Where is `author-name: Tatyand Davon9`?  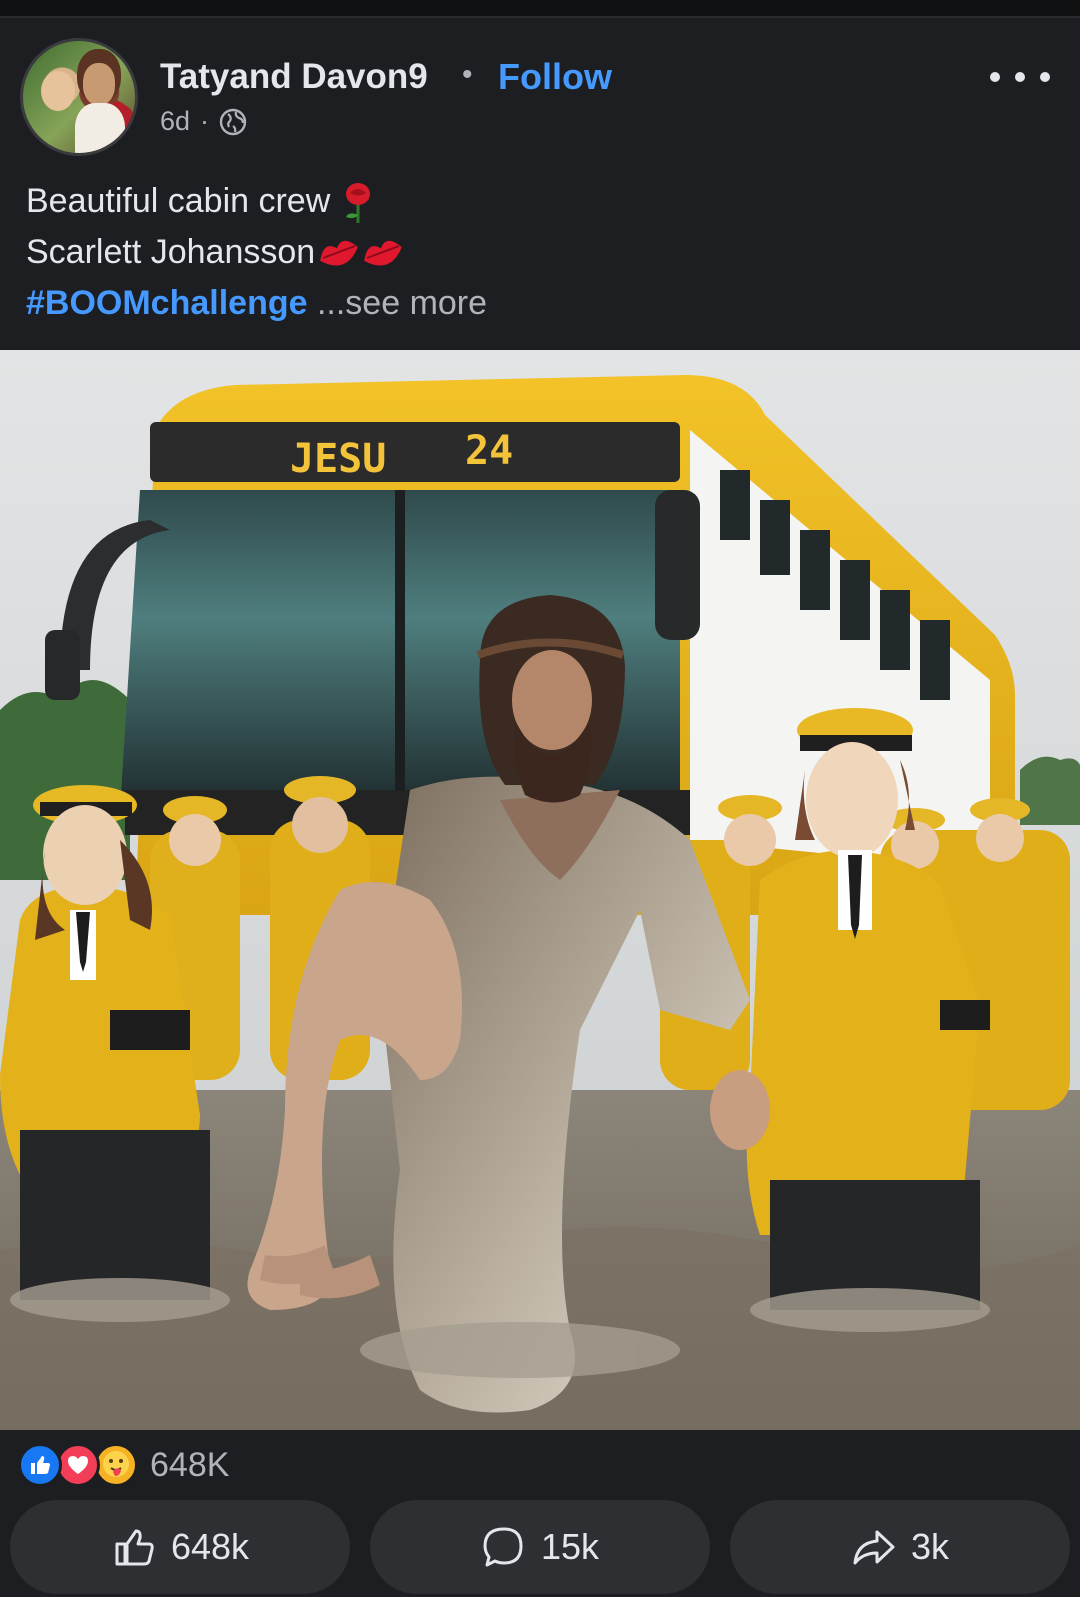
author-name: Tatyand Davon9 is located at coordinates (294, 77).